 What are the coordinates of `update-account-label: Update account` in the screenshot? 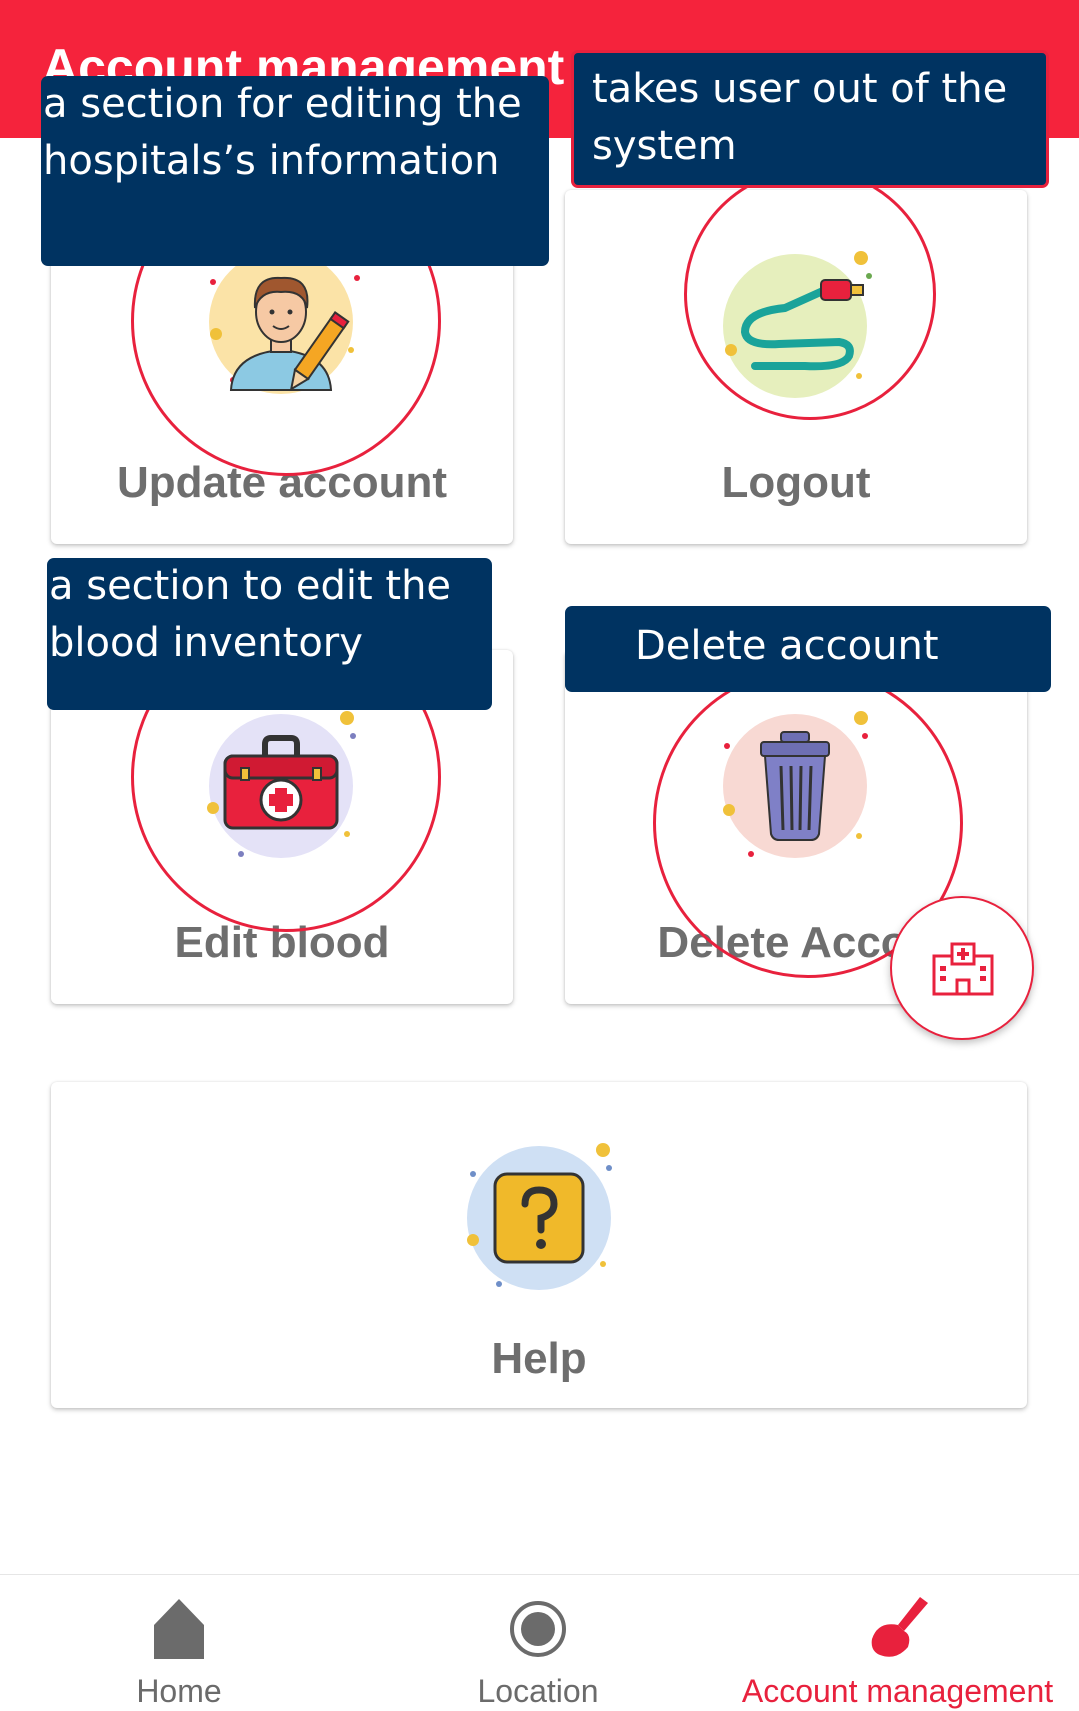 It's located at (282, 482).